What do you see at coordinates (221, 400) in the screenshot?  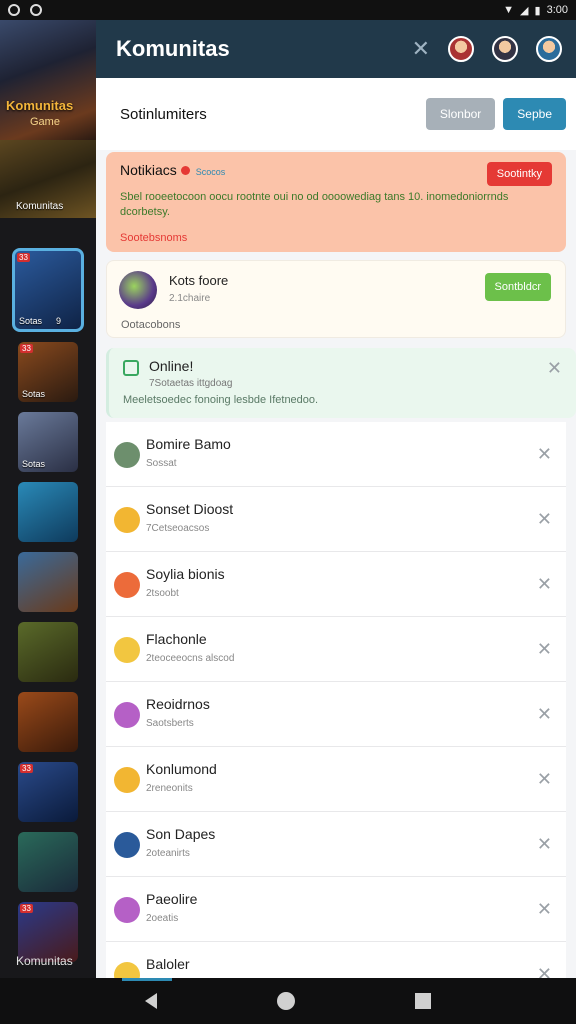 I see `online-body: Meeletsoedec fonoing lesbde Ifetnedoo.` at bounding box center [221, 400].